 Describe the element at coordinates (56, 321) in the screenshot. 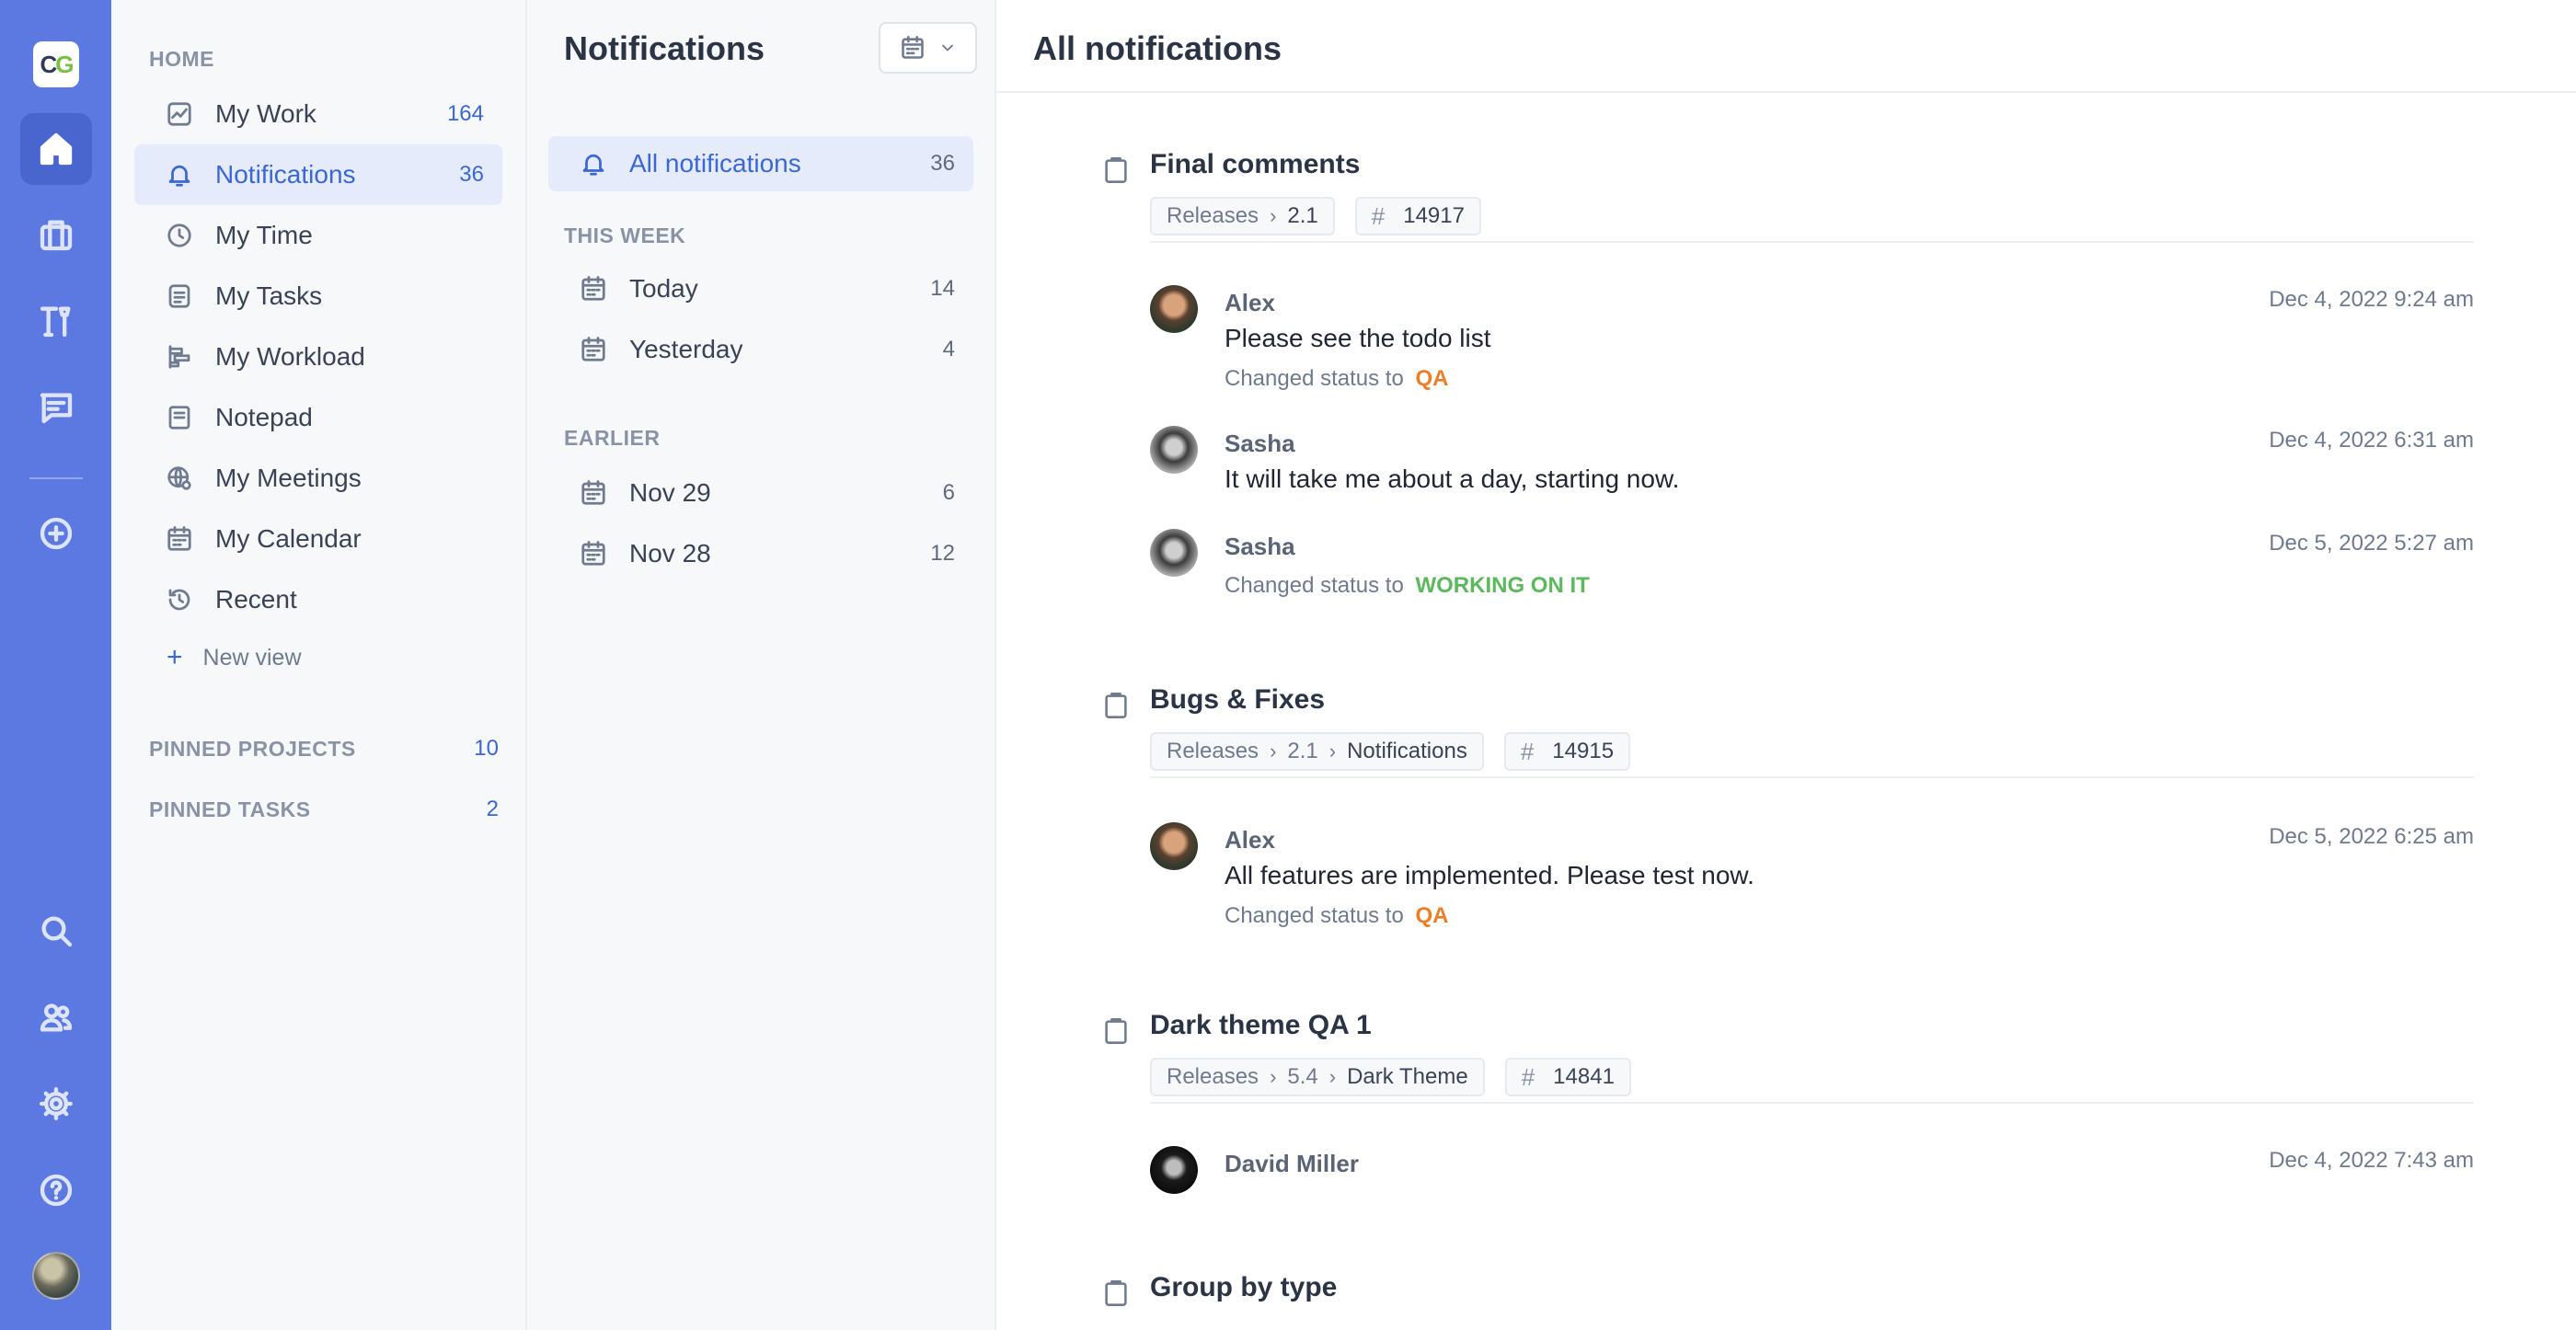

I see `rail-tools-button` at that location.